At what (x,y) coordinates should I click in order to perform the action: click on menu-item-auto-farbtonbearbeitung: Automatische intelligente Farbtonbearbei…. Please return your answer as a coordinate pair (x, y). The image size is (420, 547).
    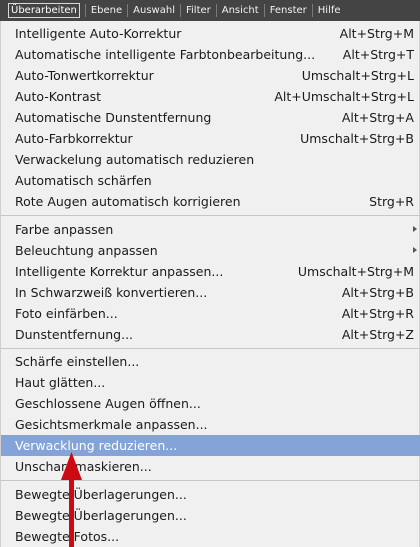
    Looking at the image, I should click on (210, 54).